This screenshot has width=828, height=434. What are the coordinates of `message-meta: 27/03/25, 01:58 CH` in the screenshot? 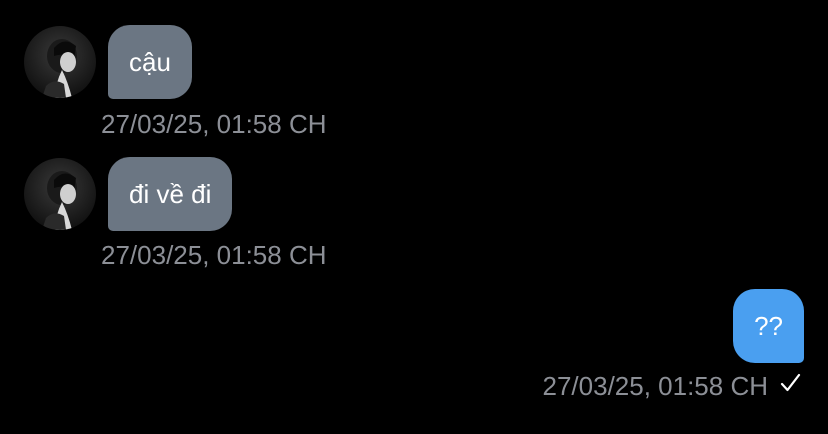 It's located at (673, 386).